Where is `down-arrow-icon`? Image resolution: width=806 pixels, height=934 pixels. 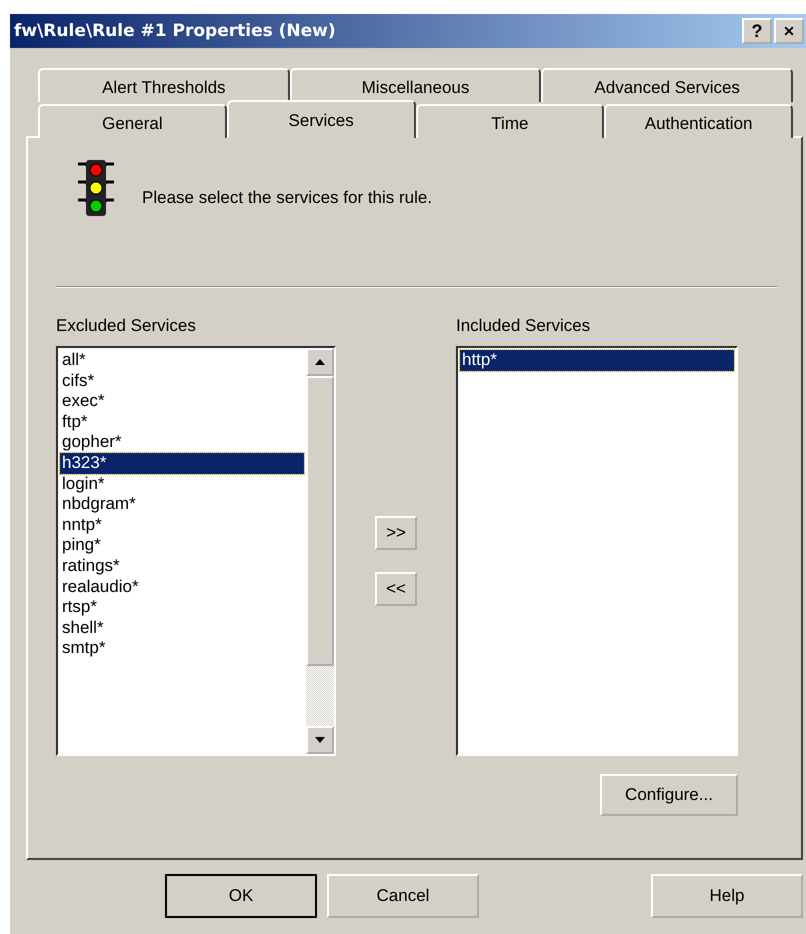 down-arrow-icon is located at coordinates (320, 740).